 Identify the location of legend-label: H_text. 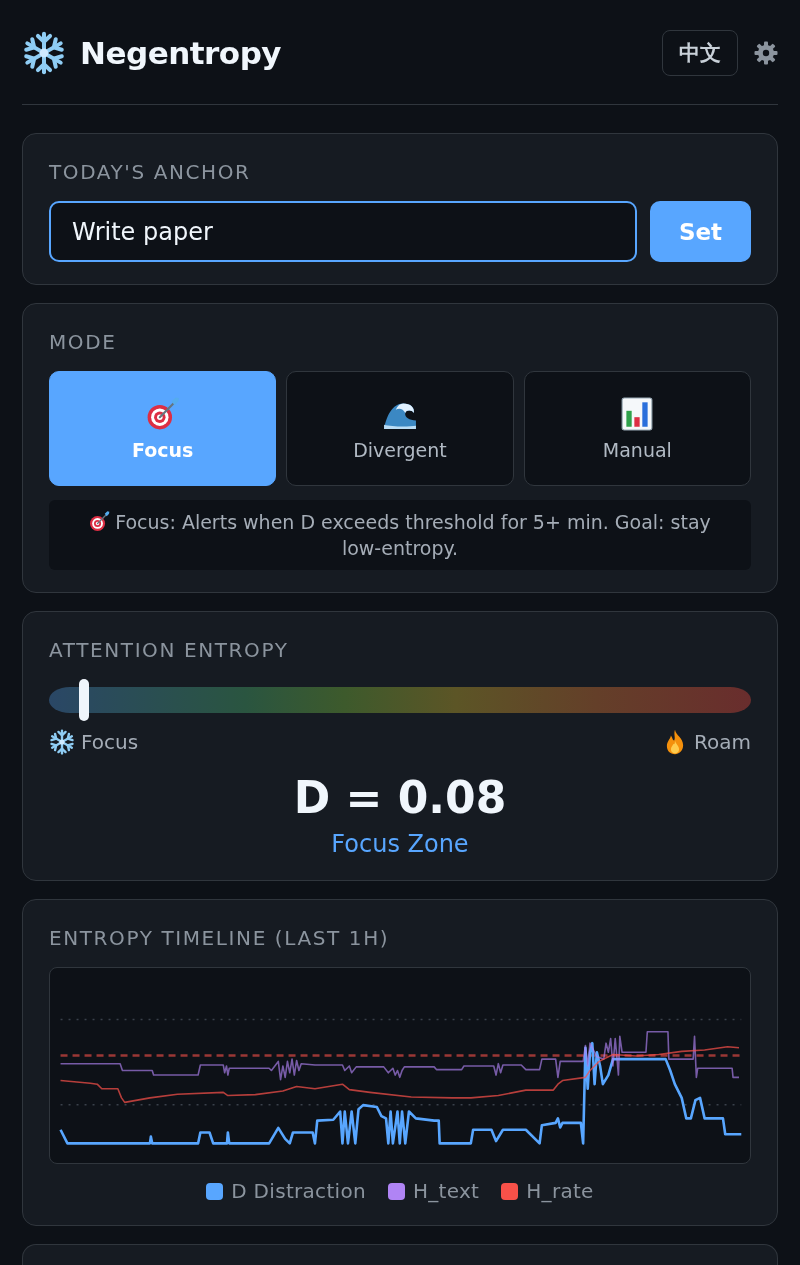
(446, 1191).